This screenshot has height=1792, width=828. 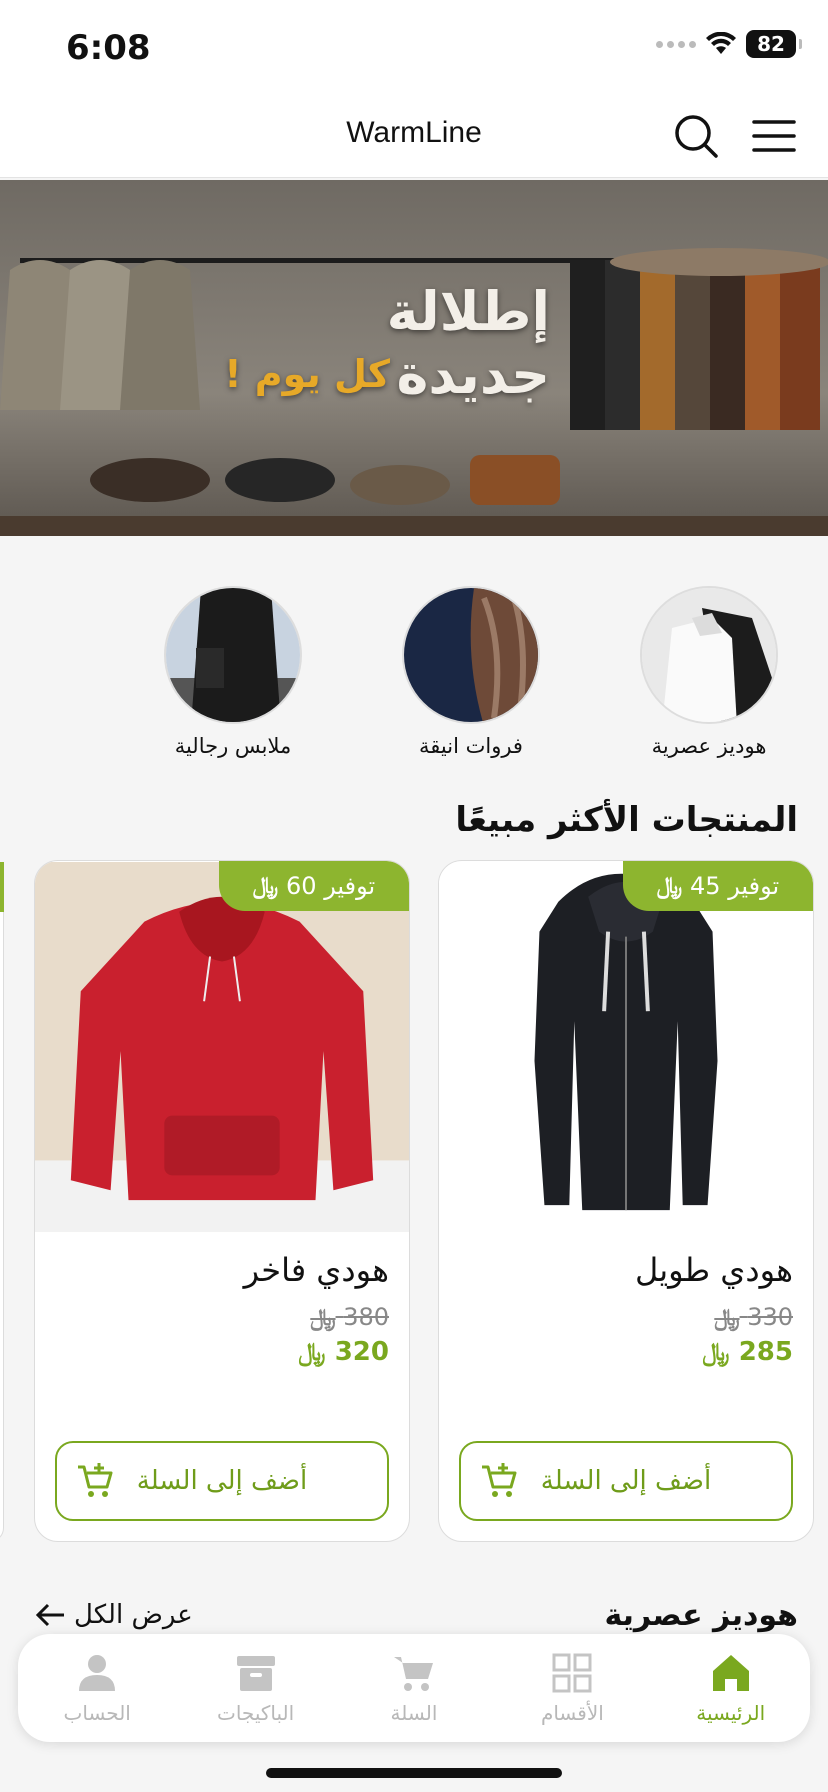 I want to click on category-label: هوديز عصرية, so click(x=709, y=746).